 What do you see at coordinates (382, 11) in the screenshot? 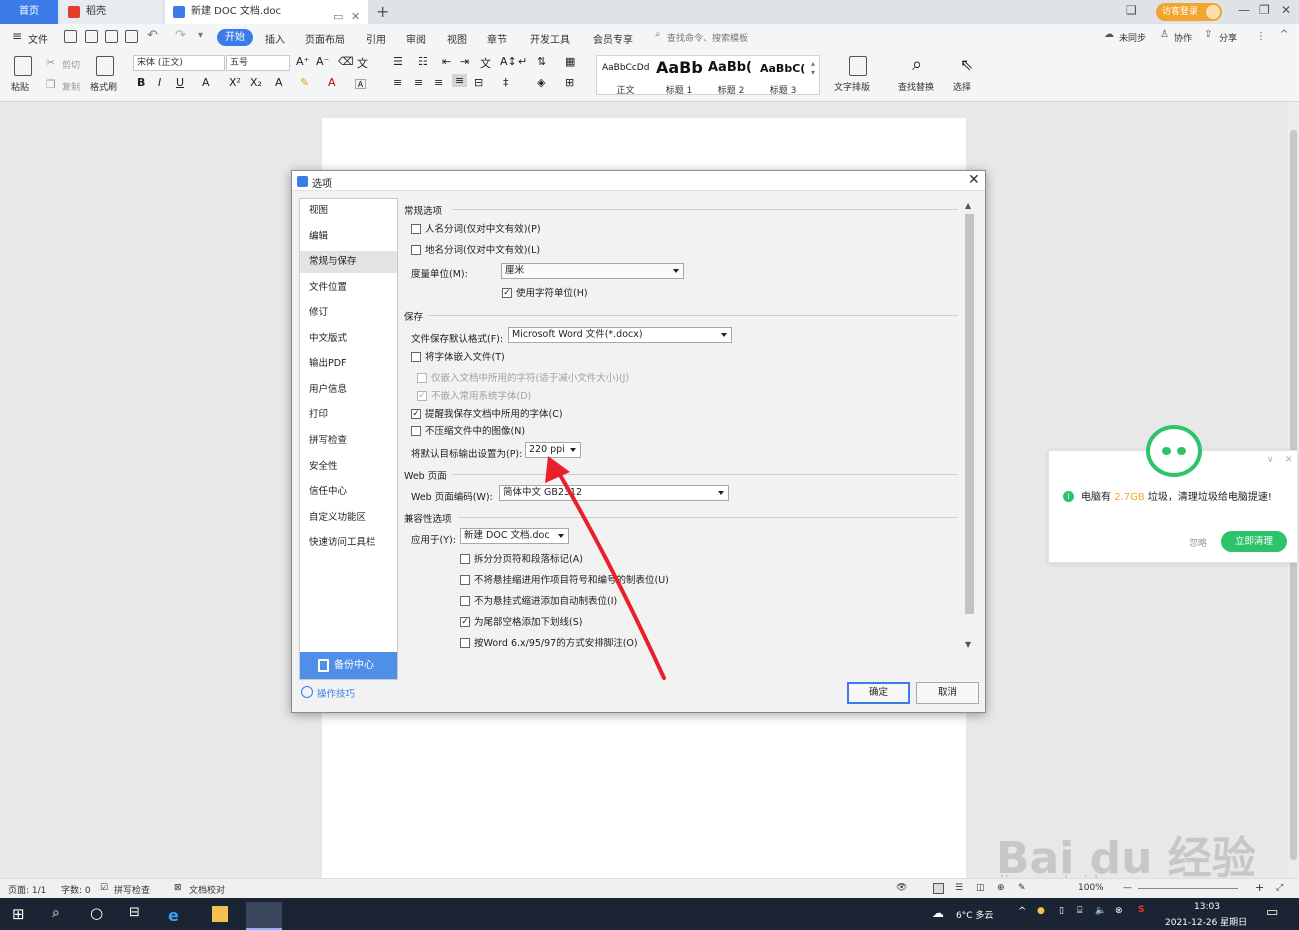
I see `new-tab-icon: +` at bounding box center [382, 11].